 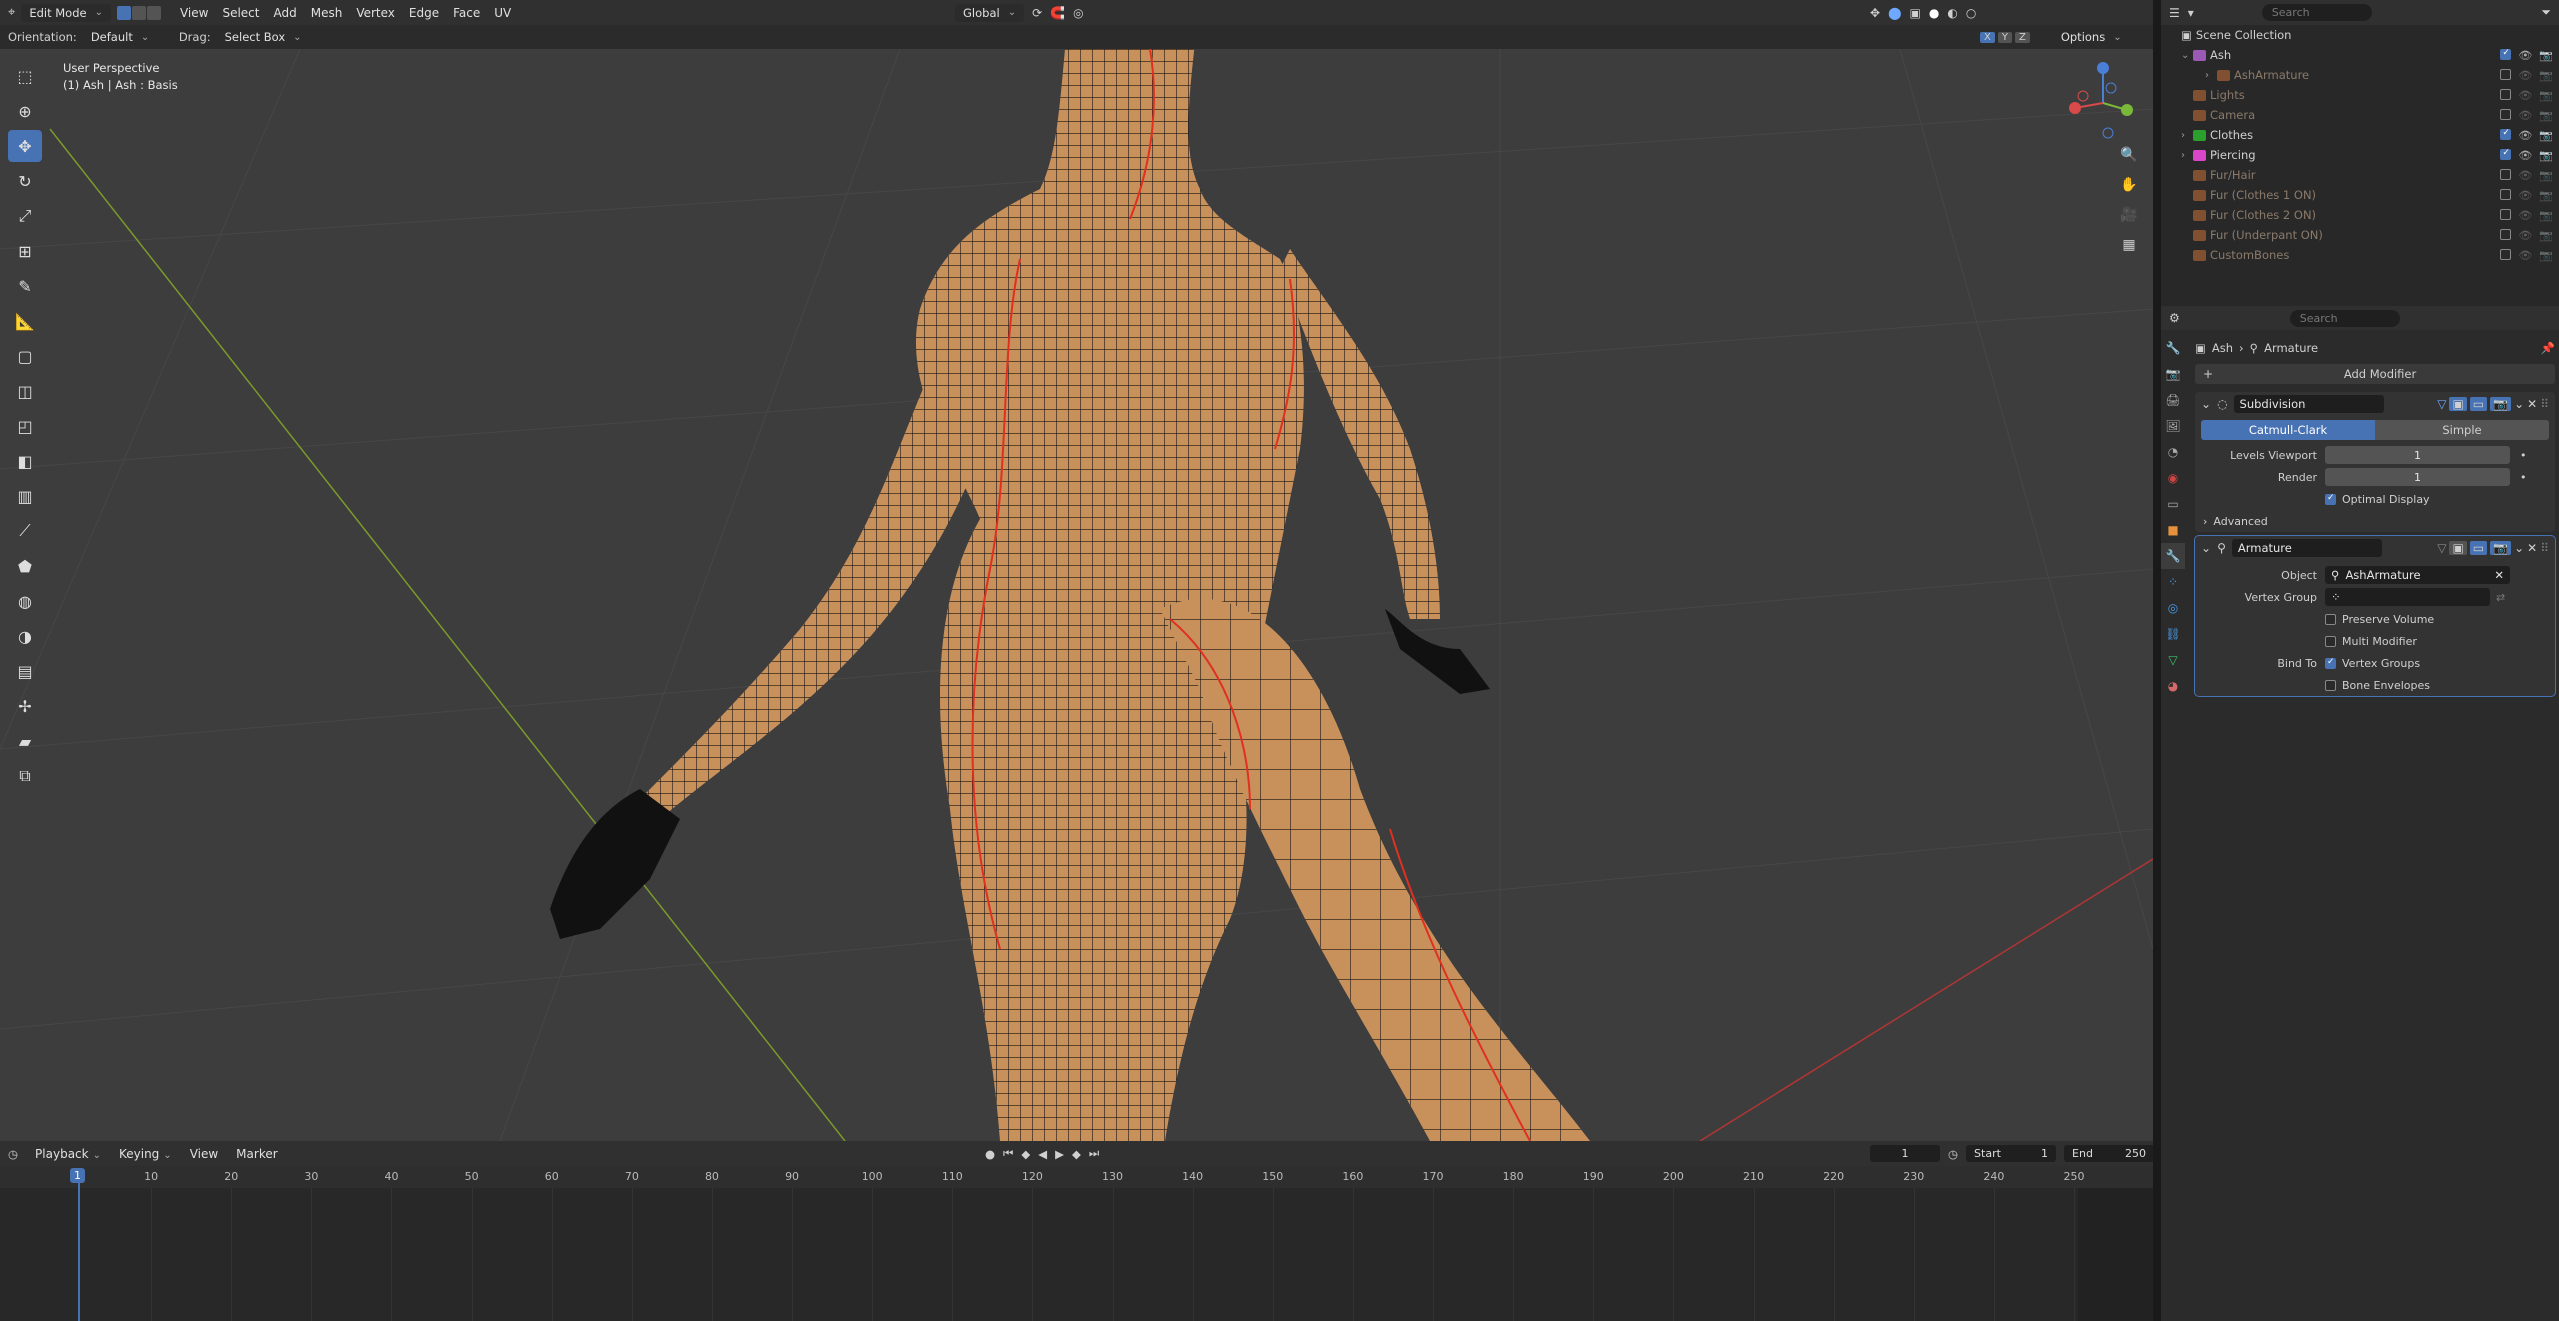 What do you see at coordinates (1025, 1154) in the screenshot?
I see `prev-keyframe-icon: ◆` at bounding box center [1025, 1154].